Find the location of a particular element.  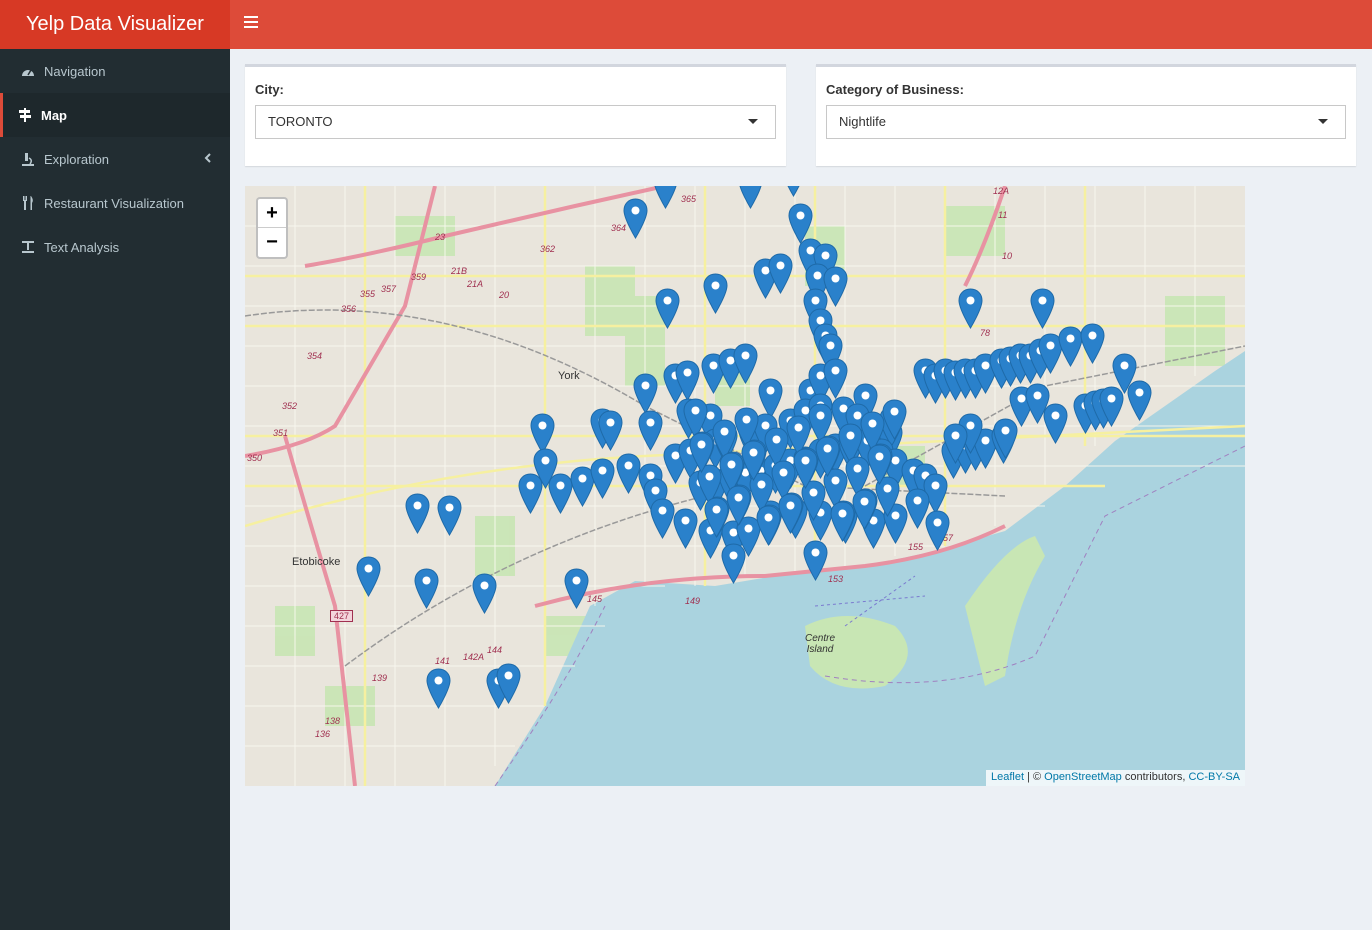

sidebar-item-exploration: Exploration is located at coordinates (115, 159).